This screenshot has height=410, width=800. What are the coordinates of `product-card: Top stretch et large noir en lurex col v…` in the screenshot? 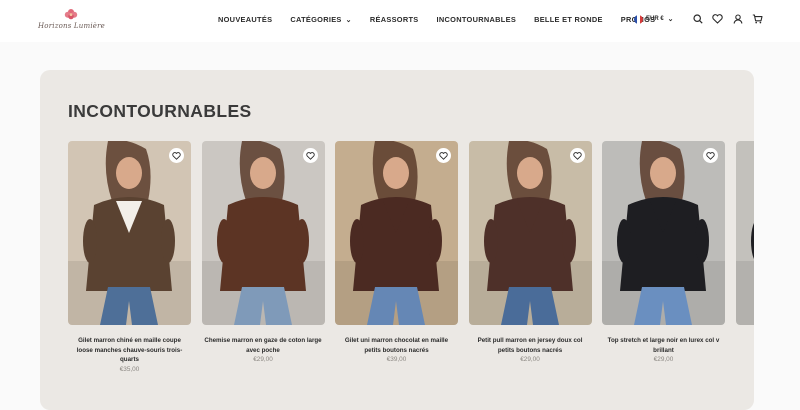 It's located at (663, 252).